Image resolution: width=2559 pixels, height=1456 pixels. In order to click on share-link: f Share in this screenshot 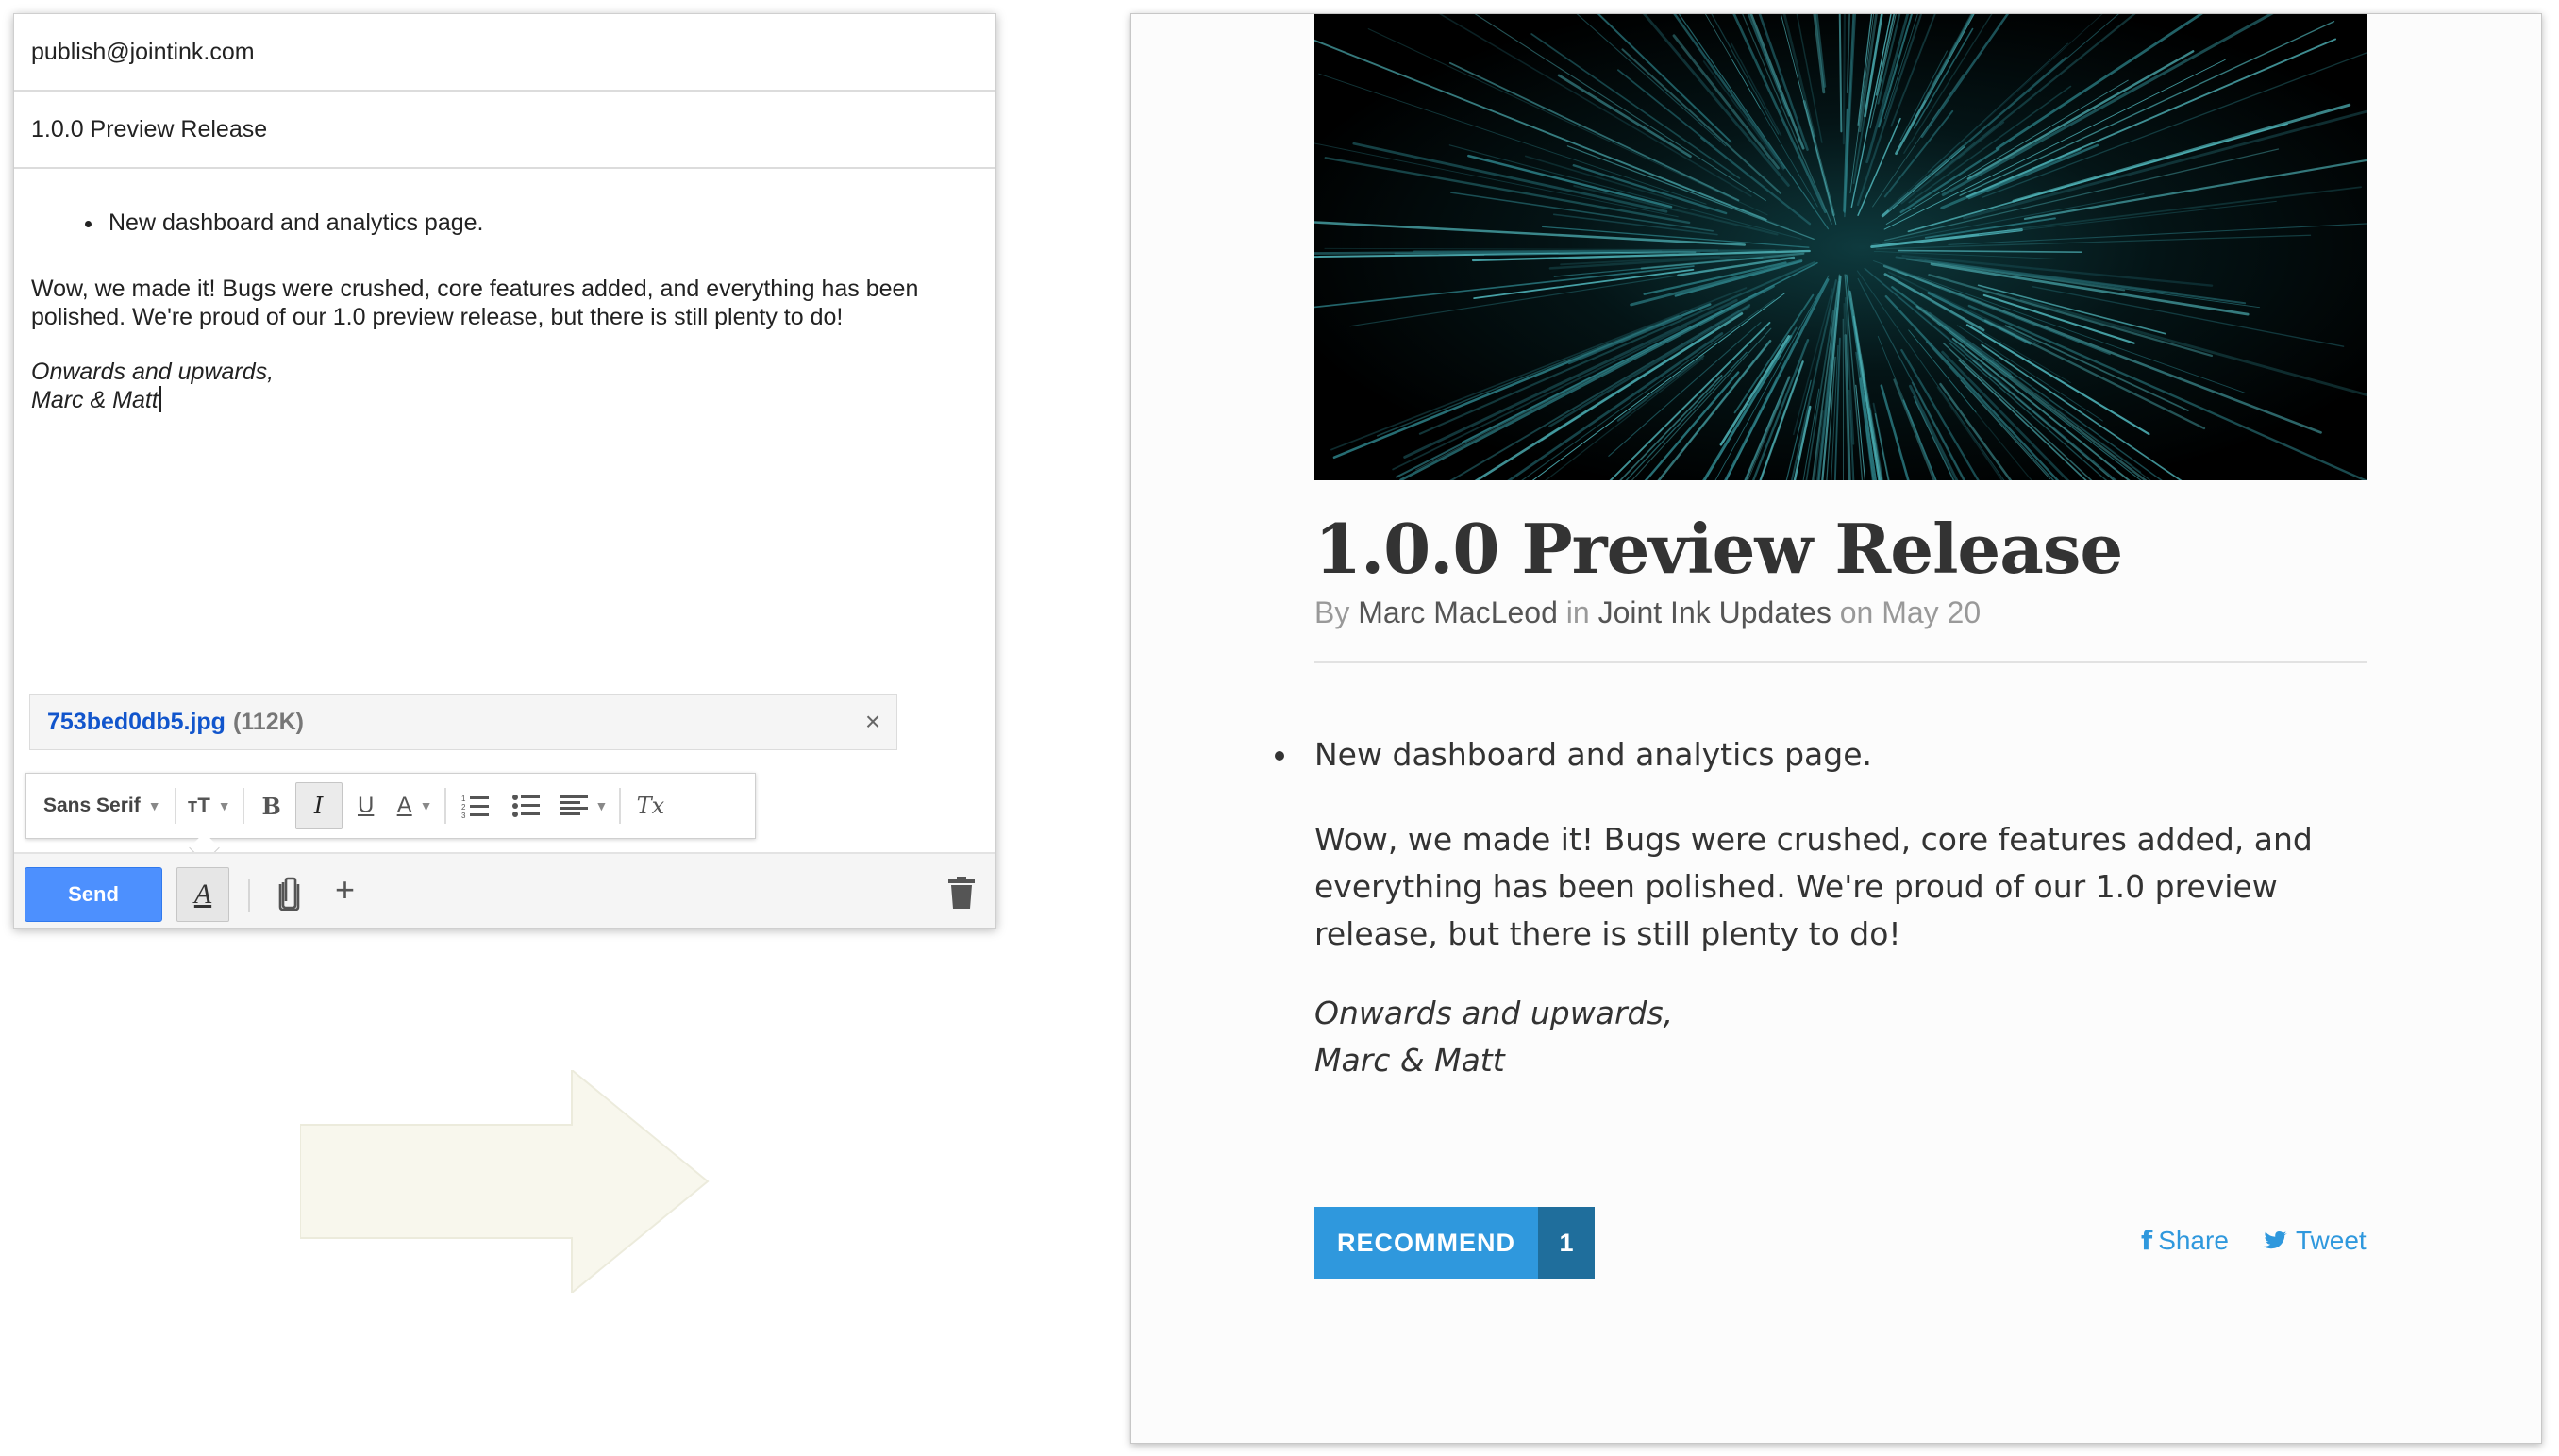, I will do `click(2185, 1241)`.